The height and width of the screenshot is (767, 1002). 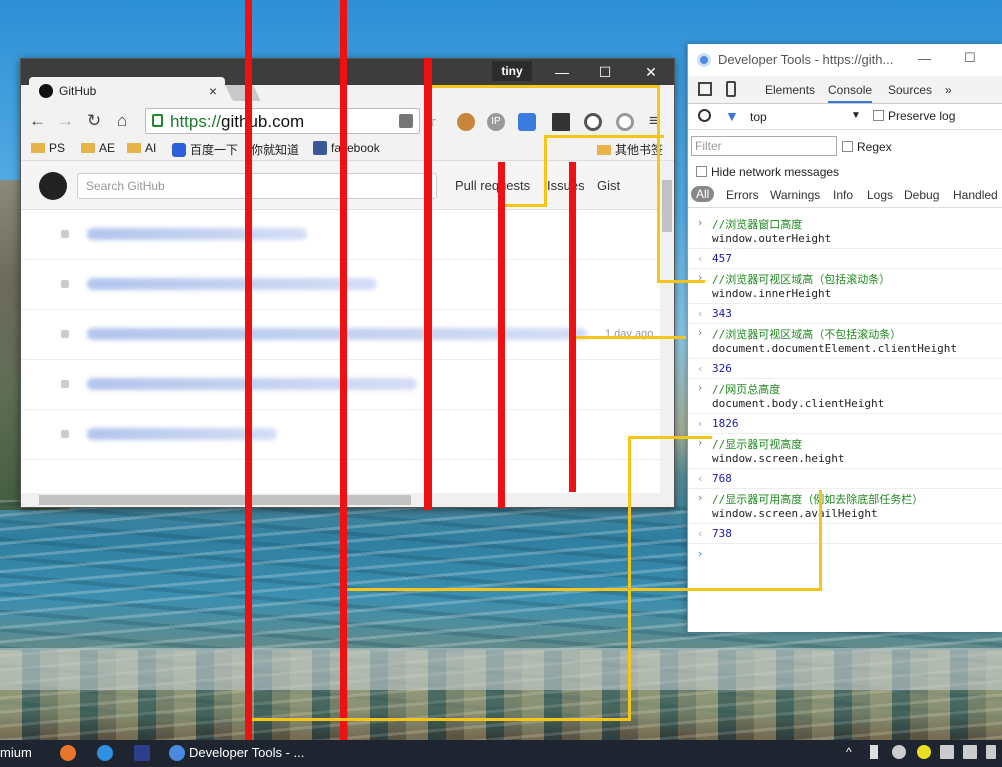 What do you see at coordinates (764, 146) in the screenshot?
I see `filter-input: Filter` at bounding box center [764, 146].